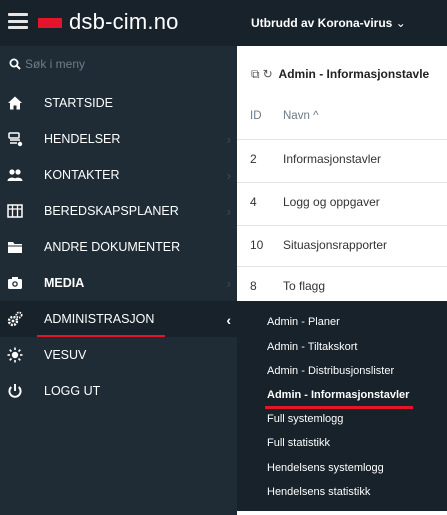 This screenshot has height=515, width=447. I want to click on sidebar-item-label: ADMINISTRASJON, so click(99, 319).